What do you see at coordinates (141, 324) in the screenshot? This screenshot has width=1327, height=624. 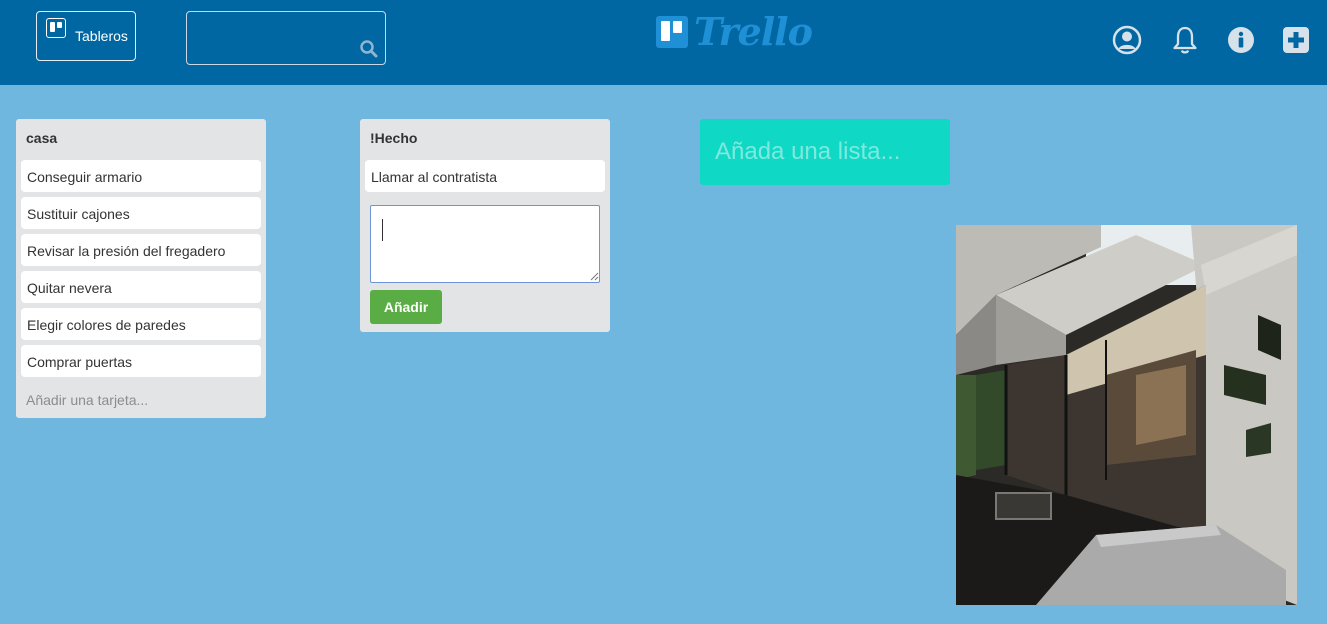 I see `card: Elegir colores de paredes` at bounding box center [141, 324].